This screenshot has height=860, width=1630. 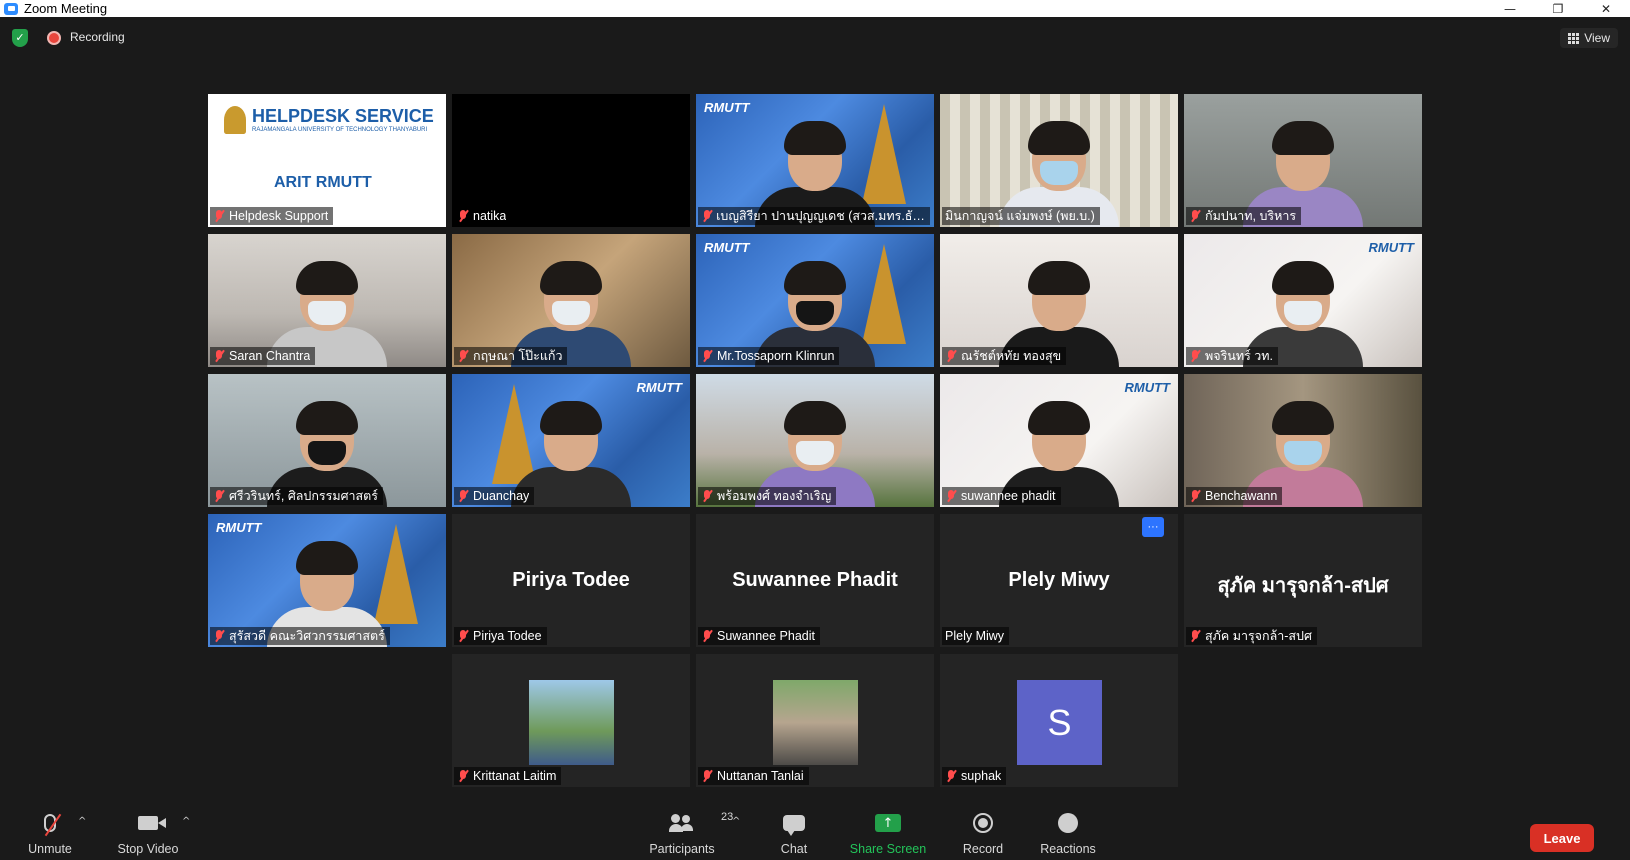 I want to click on participants-icon: 23, so click(x=701, y=823).